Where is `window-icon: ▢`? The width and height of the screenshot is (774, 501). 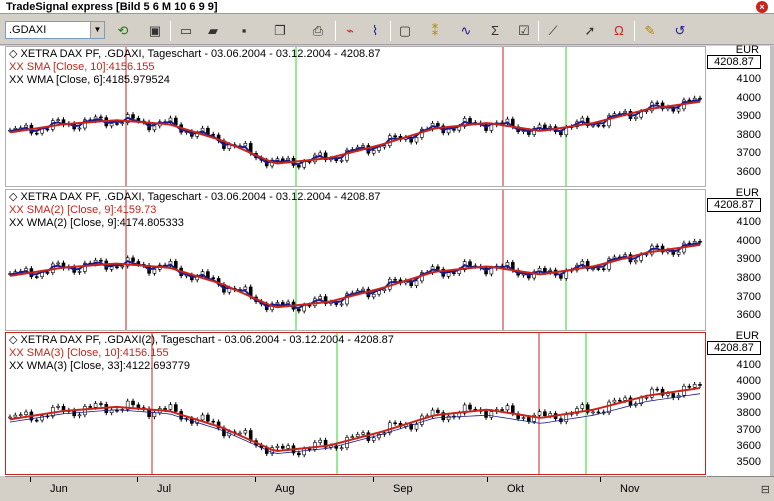
window-icon: ▢ is located at coordinates (405, 31).